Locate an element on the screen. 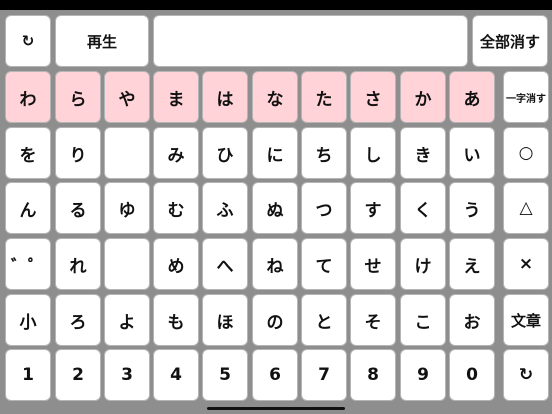 The width and height of the screenshot is (552, 414). sentence-button: 文章 is located at coordinates (526, 320).